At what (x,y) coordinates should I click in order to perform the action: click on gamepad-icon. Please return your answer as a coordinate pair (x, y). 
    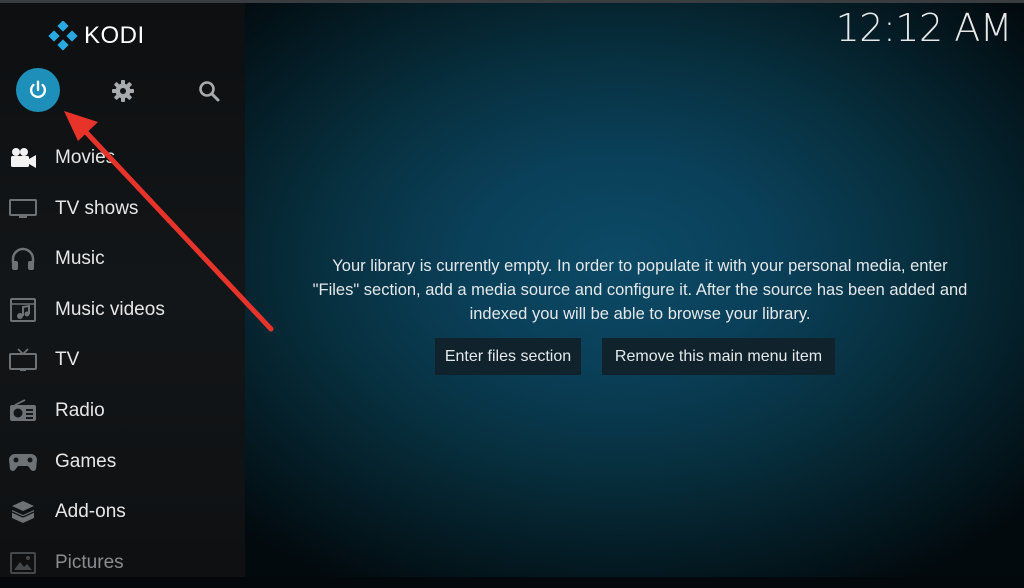
    Looking at the image, I should click on (23, 462).